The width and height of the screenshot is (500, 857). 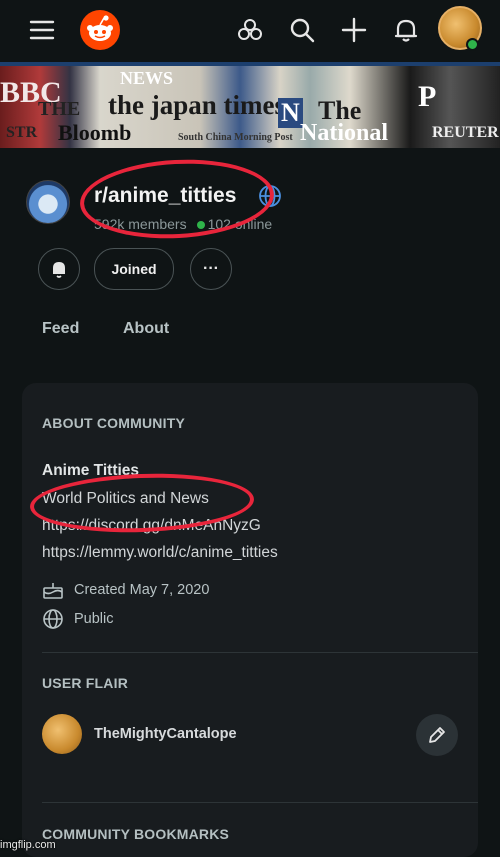 I want to click on banner-word: National, so click(x=344, y=133).